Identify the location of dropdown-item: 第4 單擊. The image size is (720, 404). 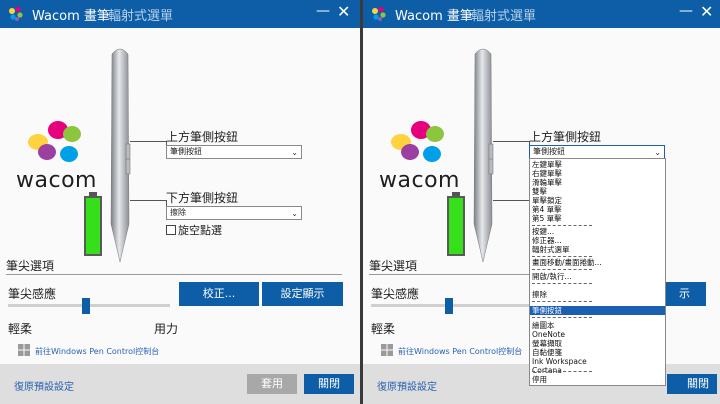
(597, 209).